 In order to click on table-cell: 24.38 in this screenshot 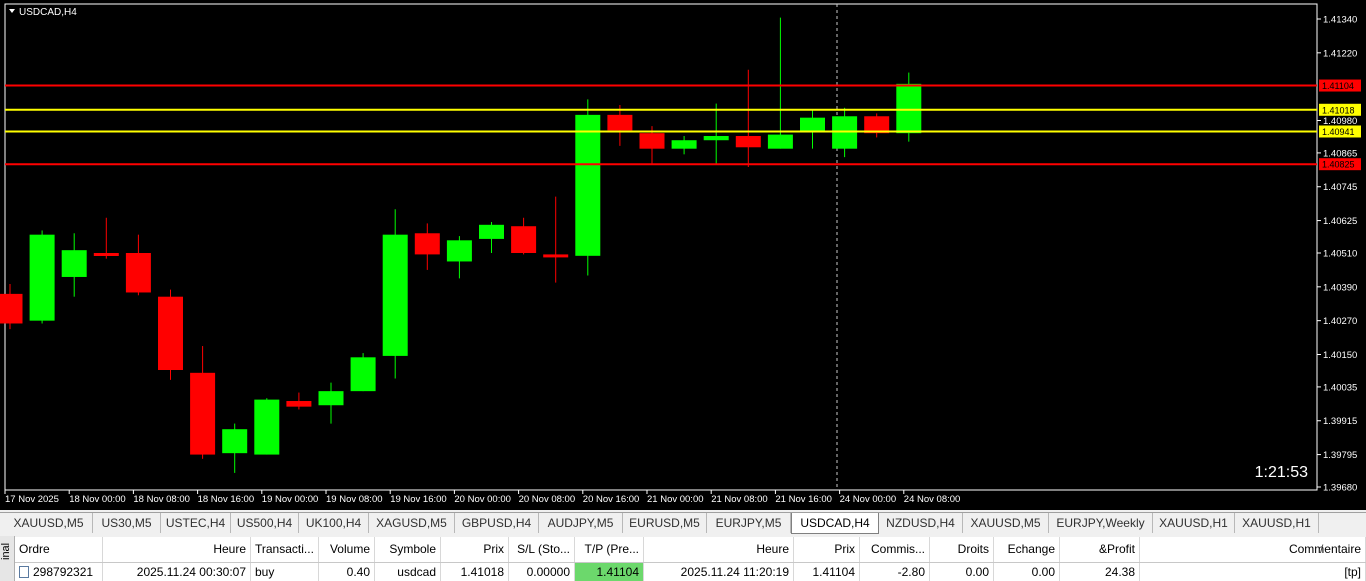, I will do `click(1100, 572)`.